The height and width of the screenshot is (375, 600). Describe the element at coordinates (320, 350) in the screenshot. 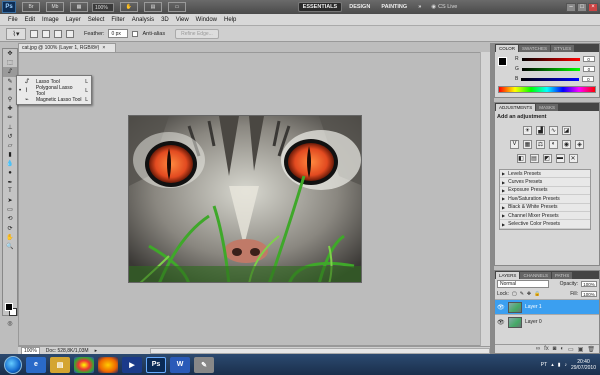

I see `horizontal-scrollbar` at that location.